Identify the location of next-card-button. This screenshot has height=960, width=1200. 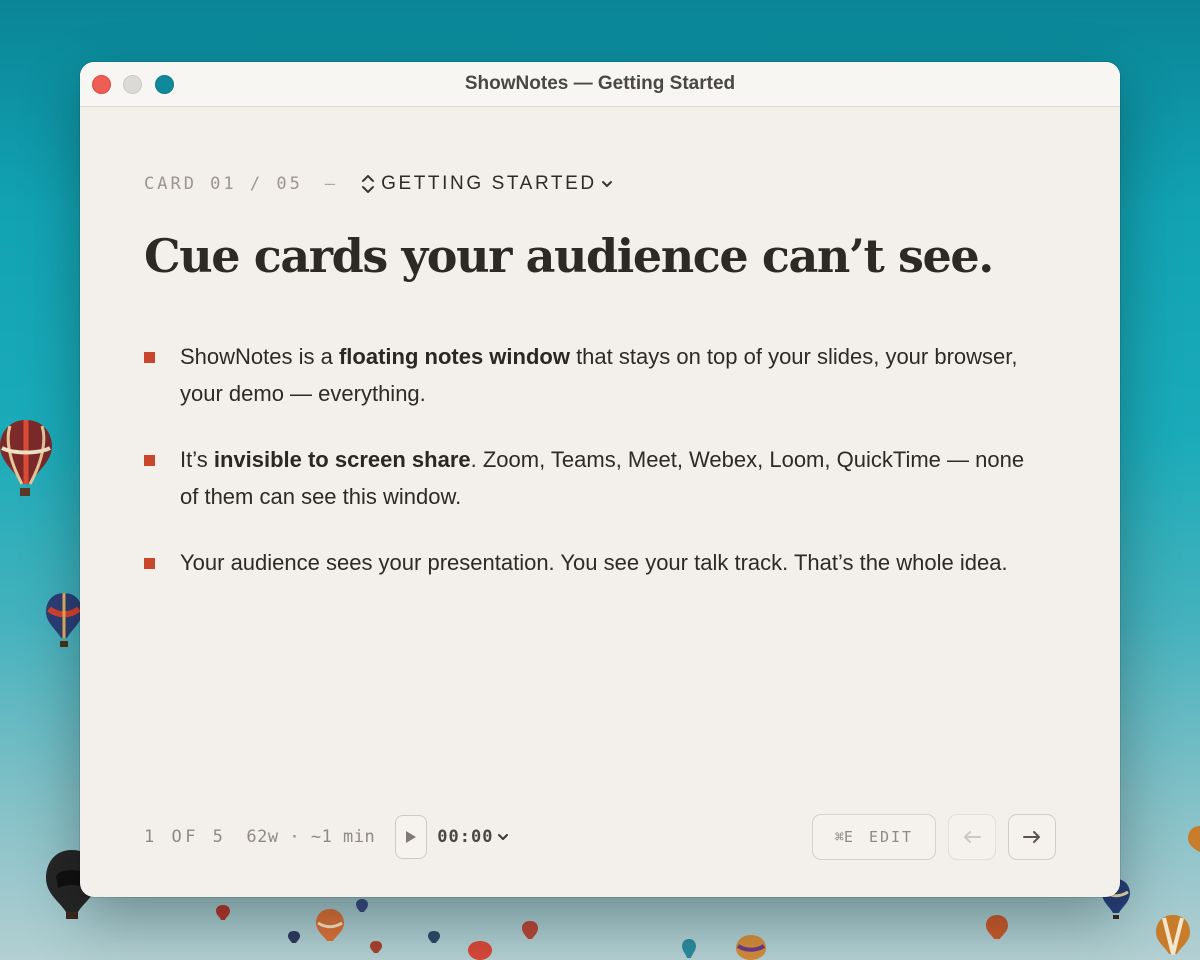
(1032, 837).